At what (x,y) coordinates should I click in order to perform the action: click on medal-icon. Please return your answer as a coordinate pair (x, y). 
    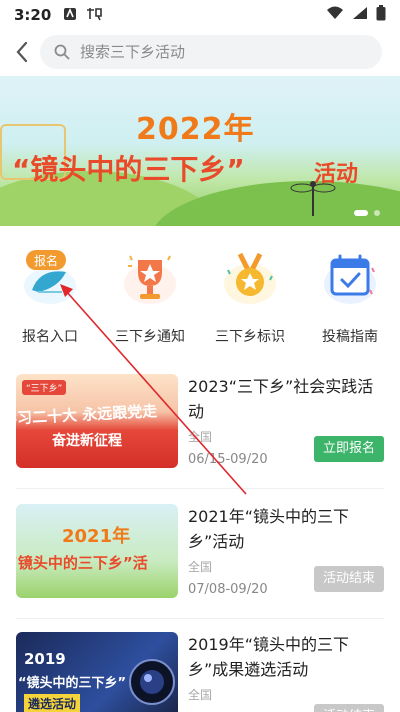
    Looking at the image, I should click on (250, 278).